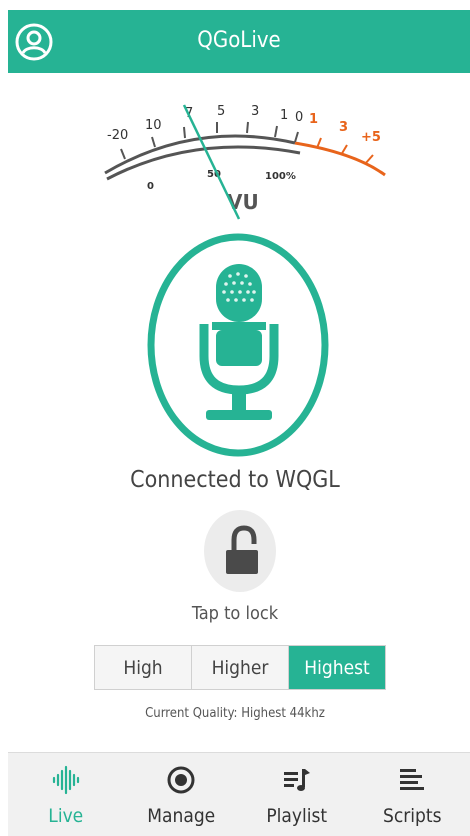 The height and width of the screenshot is (836, 470). I want to click on app-title: QGoLive, so click(239, 40).